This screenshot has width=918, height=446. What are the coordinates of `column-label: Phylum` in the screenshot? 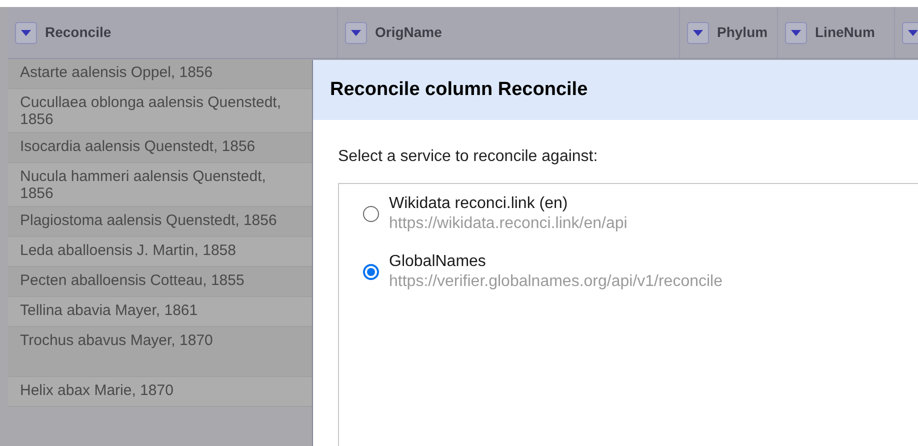 It's located at (742, 32).